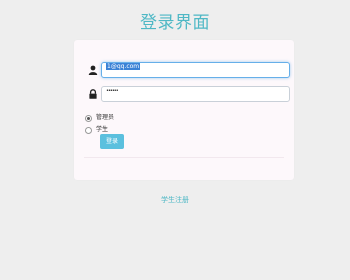 Image resolution: width=350 pixels, height=280 pixels. I want to click on radio-student, so click(88, 130).